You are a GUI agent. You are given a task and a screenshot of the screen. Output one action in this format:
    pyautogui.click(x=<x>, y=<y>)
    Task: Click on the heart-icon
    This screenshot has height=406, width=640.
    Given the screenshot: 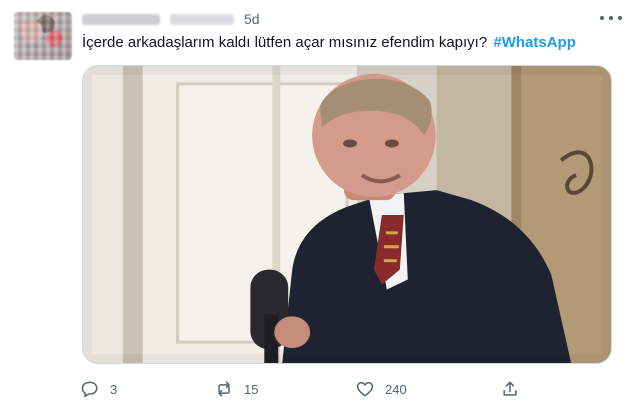 What is the action you would take?
    pyautogui.click(x=365, y=389)
    